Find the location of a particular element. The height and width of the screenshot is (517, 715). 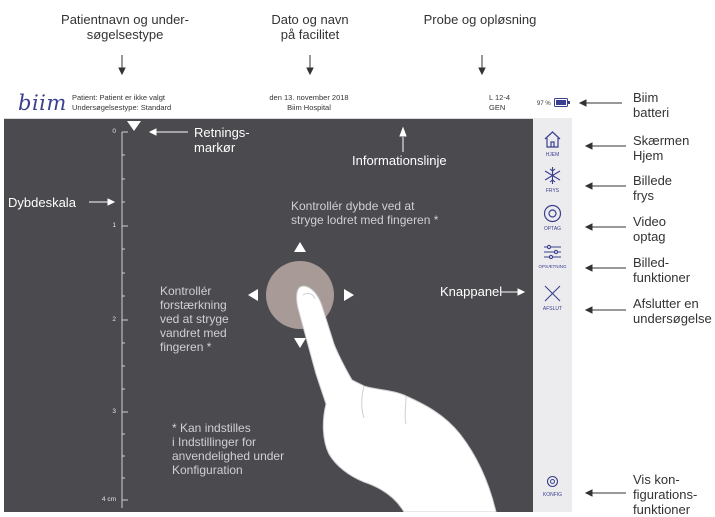

callout-freeze: Billede frys is located at coordinates (653, 188).